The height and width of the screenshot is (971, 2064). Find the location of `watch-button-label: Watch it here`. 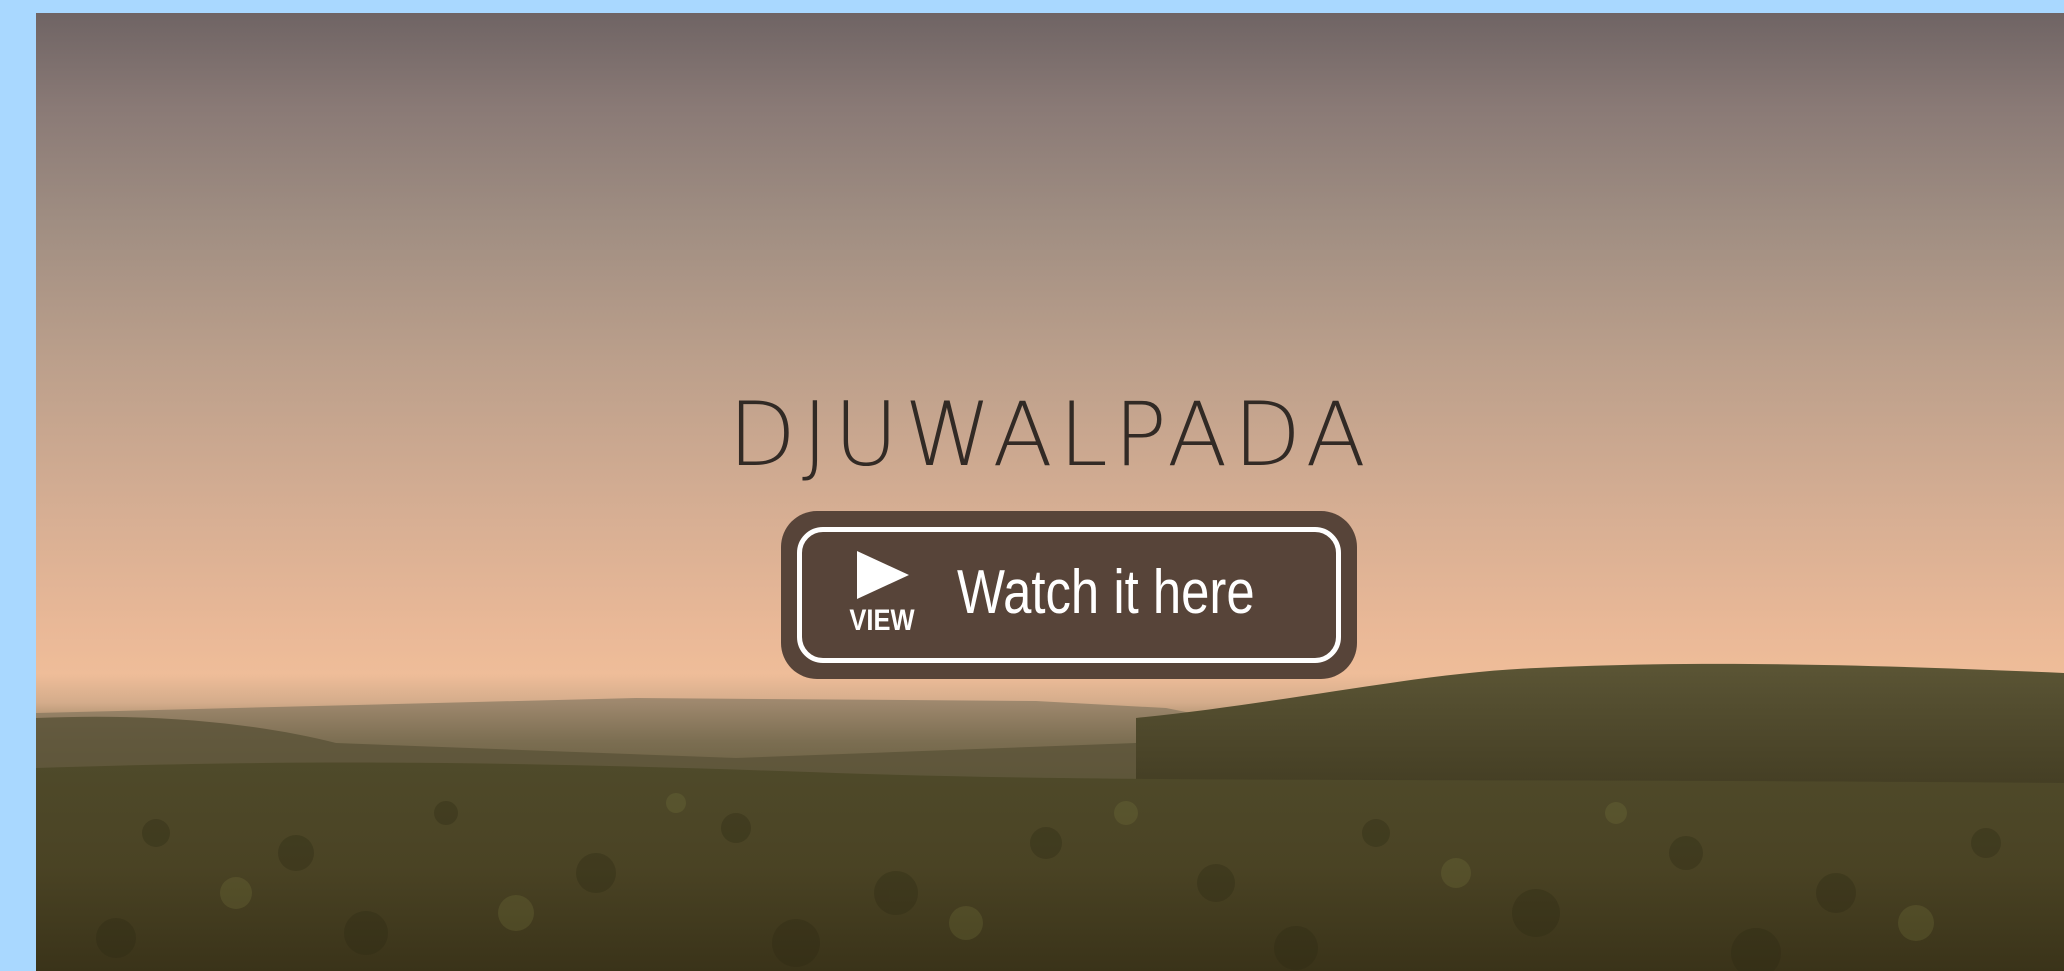

watch-button-label: Watch it here is located at coordinates (1106, 592).